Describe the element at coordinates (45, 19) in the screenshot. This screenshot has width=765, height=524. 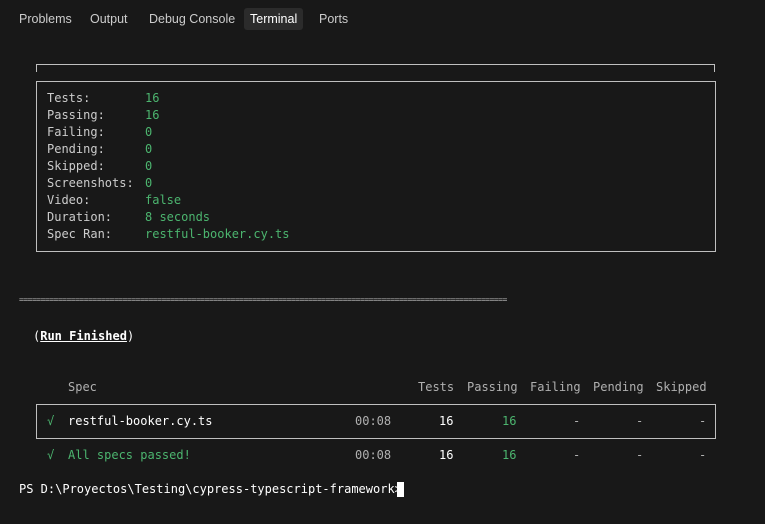
I see `tab-problems: Problems` at that location.